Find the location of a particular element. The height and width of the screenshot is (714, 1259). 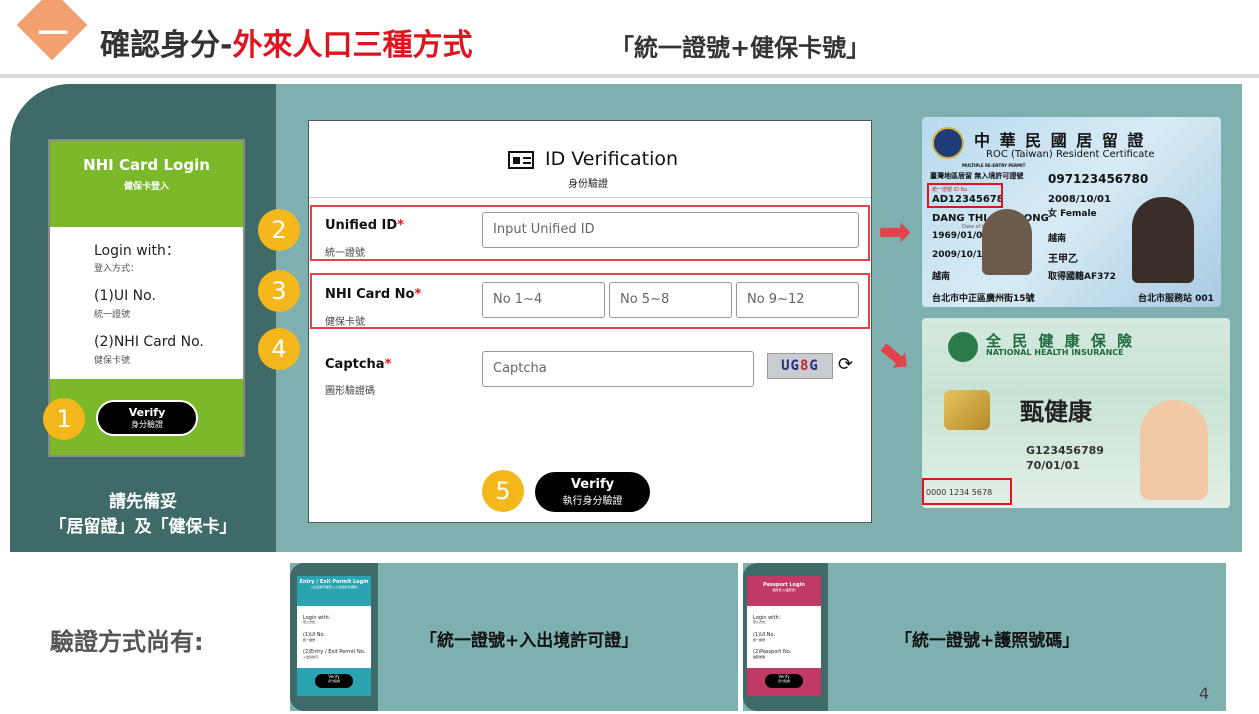

title-part2: 外來人口三種方式 is located at coordinates (352, 45).